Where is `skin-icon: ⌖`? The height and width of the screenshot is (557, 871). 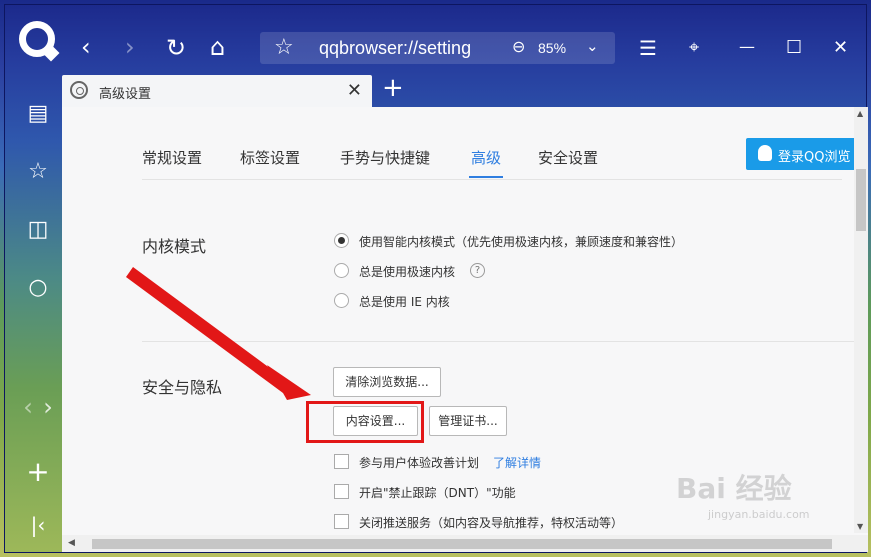 skin-icon: ⌖ is located at coordinates (694, 48).